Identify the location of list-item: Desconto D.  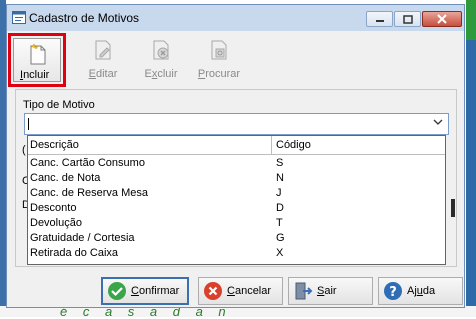
(236, 208).